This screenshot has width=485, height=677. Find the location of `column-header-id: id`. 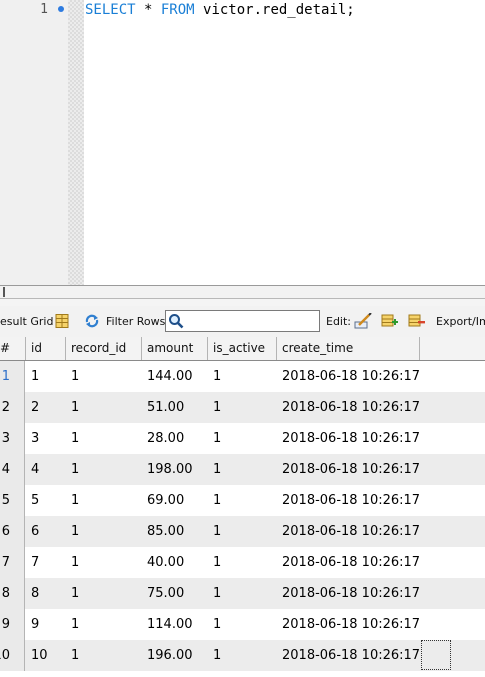

column-header-id: id is located at coordinates (46, 348).